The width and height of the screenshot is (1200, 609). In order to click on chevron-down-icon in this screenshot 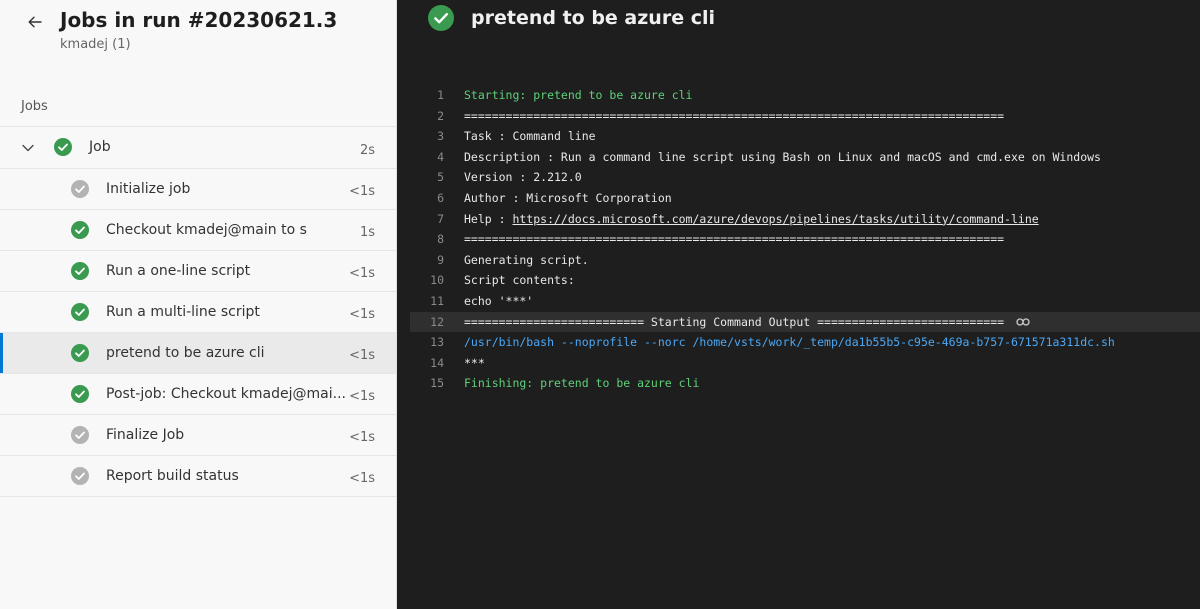, I will do `click(28, 148)`.